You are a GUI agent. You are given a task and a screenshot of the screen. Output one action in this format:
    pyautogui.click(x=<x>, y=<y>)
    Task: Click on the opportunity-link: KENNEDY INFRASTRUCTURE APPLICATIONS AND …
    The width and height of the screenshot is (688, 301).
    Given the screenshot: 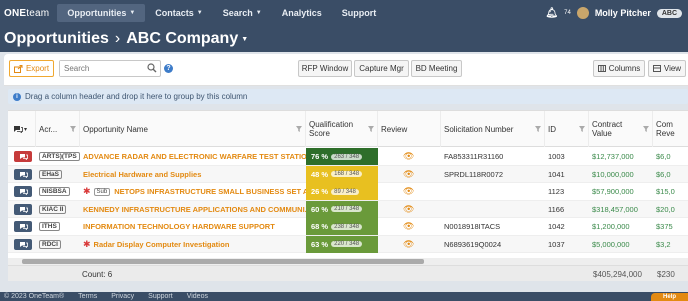 What is the action you would take?
    pyautogui.click(x=194, y=209)
    